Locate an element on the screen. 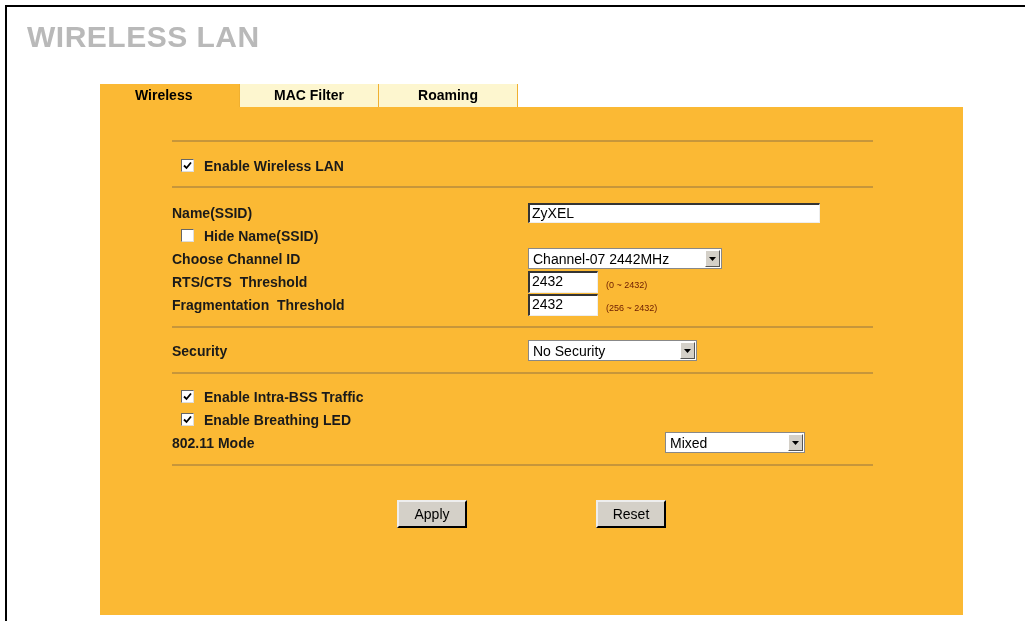 The width and height of the screenshot is (1025, 621). tab: Roaming is located at coordinates (448, 95).